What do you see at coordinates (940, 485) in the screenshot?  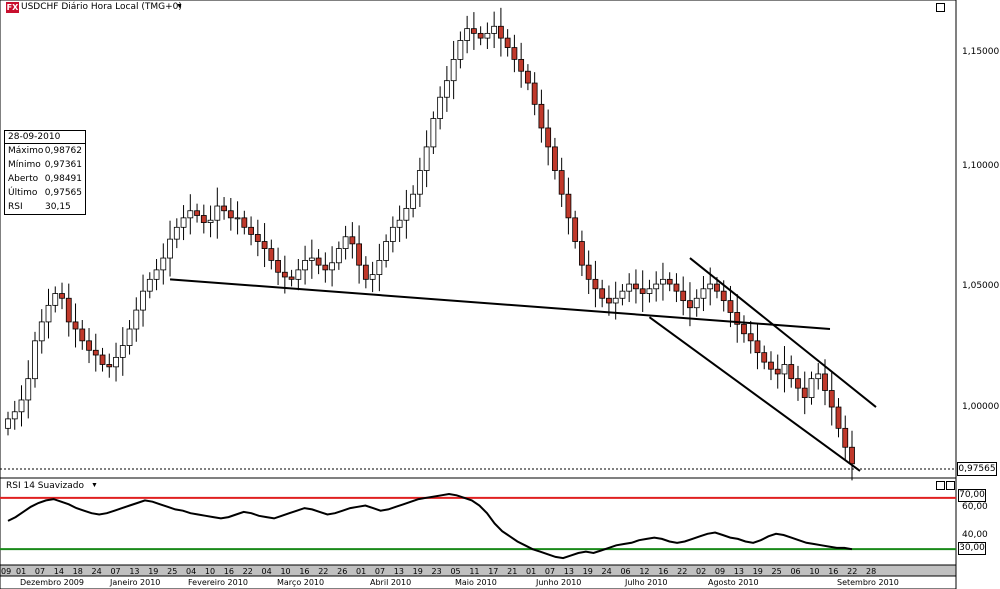 I see `rsi-minimize-button` at bounding box center [940, 485].